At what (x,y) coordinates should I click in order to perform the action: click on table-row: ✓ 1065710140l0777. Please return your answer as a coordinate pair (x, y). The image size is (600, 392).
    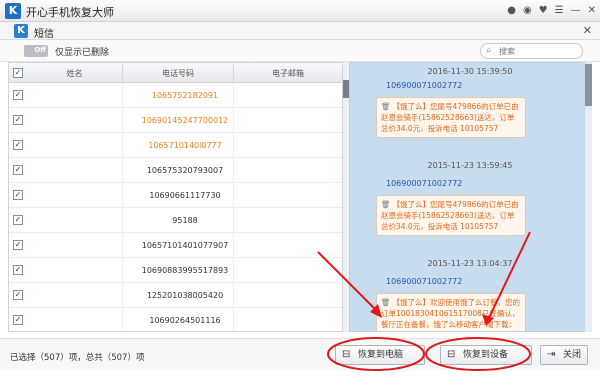
    Looking at the image, I should click on (175, 145).